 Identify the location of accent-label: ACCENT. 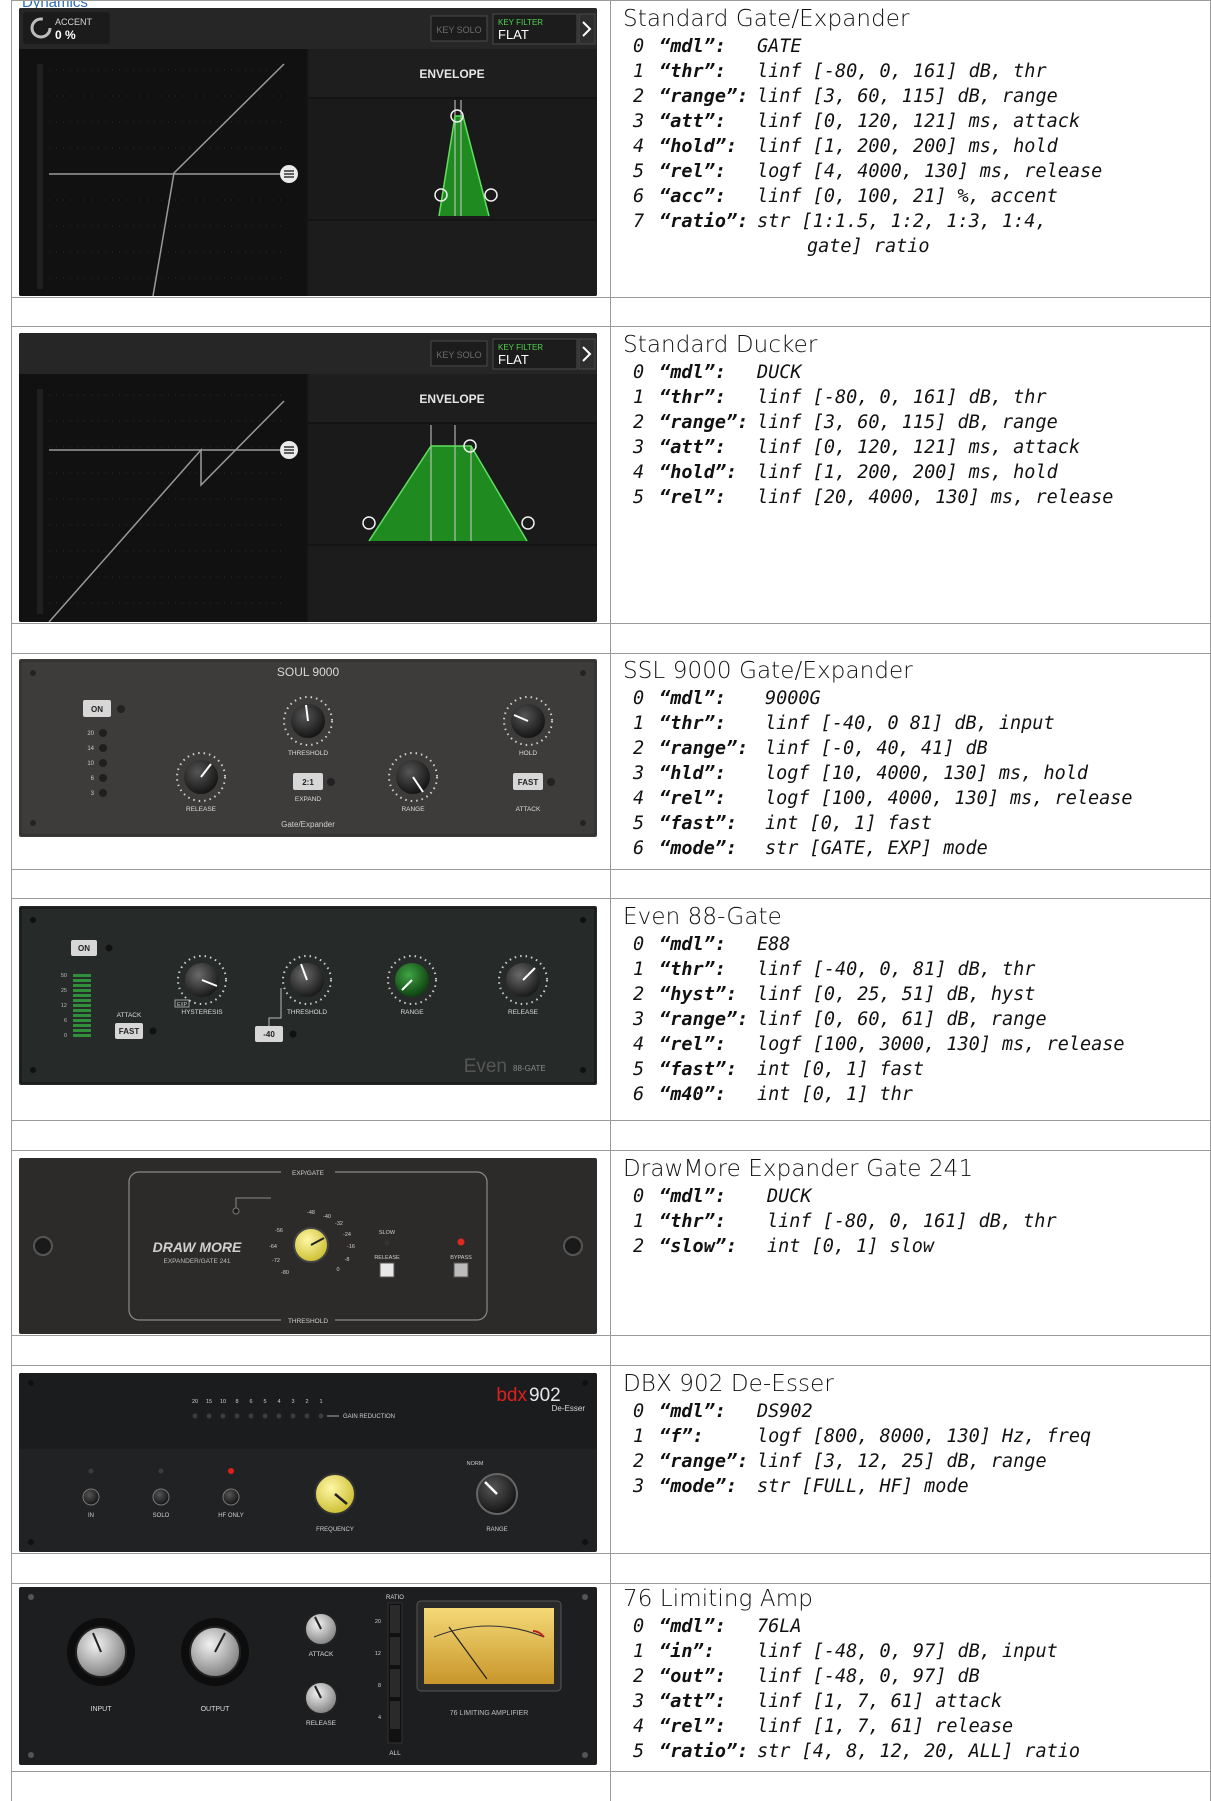
(74, 22).